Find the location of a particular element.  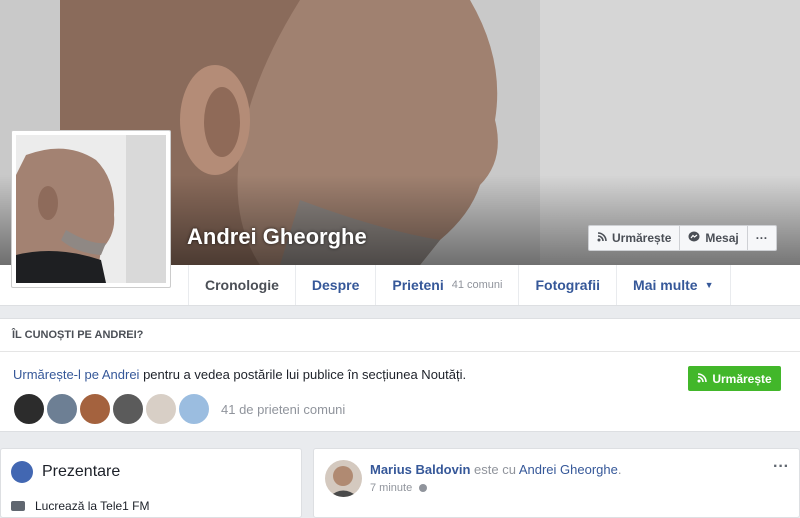

do-you-know-header: ÎL CUNOȘTI PE ANDREI? is located at coordinates (400, 335).